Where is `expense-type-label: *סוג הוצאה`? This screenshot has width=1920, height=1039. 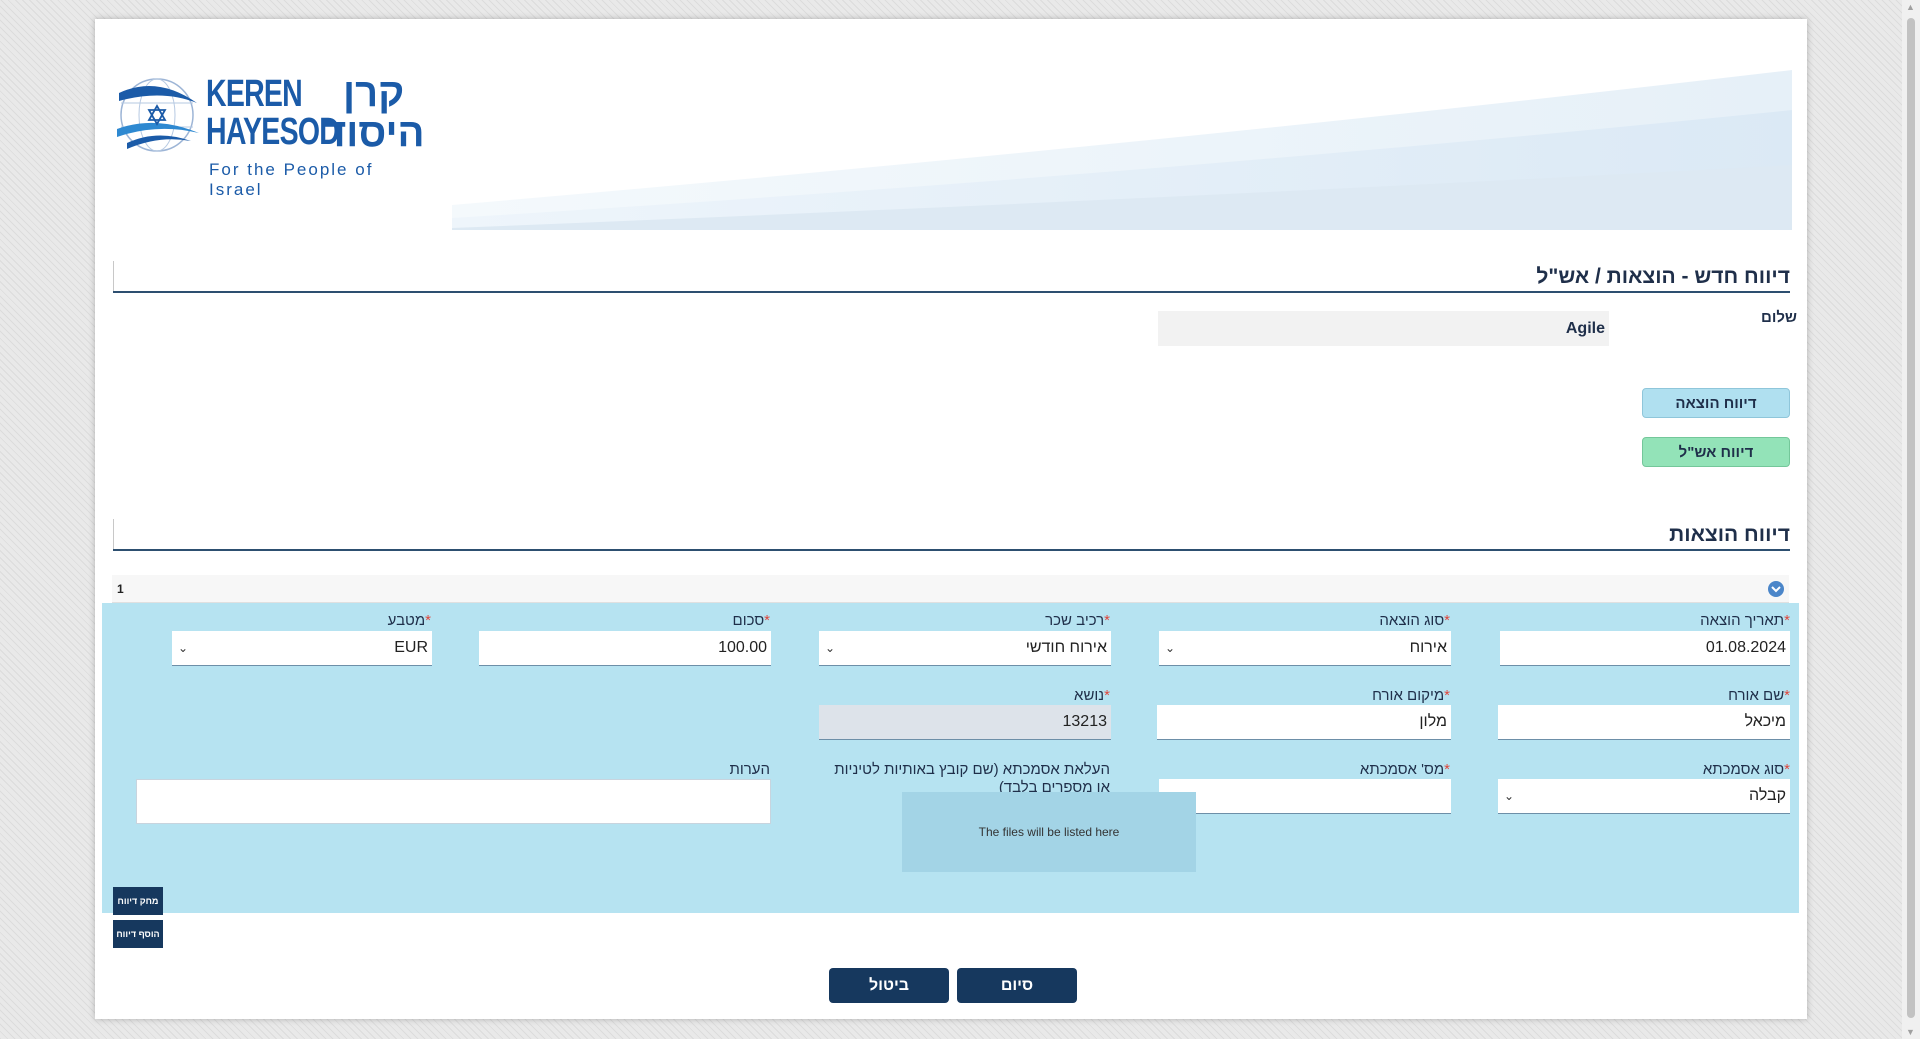
expense-type-label: *סוג הוצאה is located at coordinates (1414, 621).